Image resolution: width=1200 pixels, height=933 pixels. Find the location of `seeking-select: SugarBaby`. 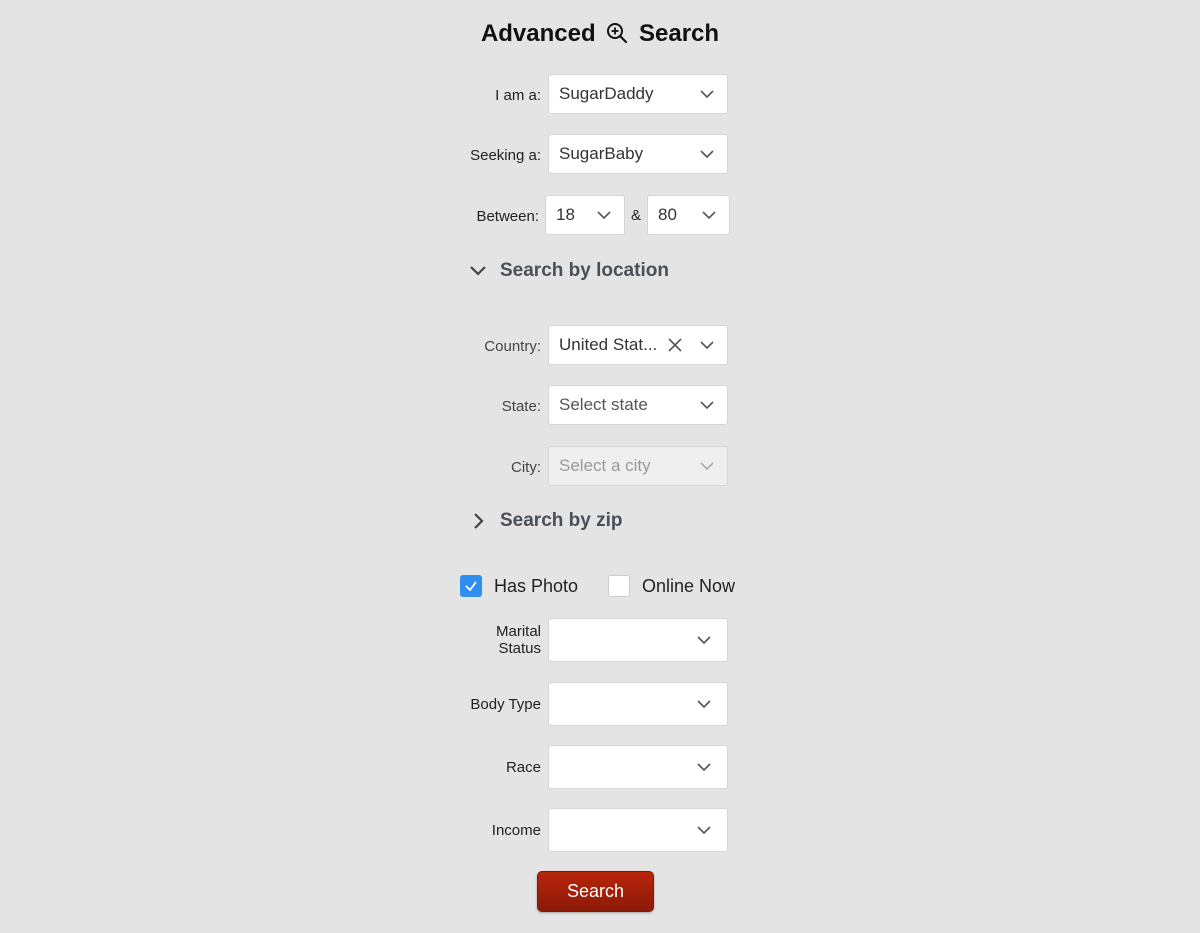

seeking-select: SugarBaby is located at coordinates (638, 154).